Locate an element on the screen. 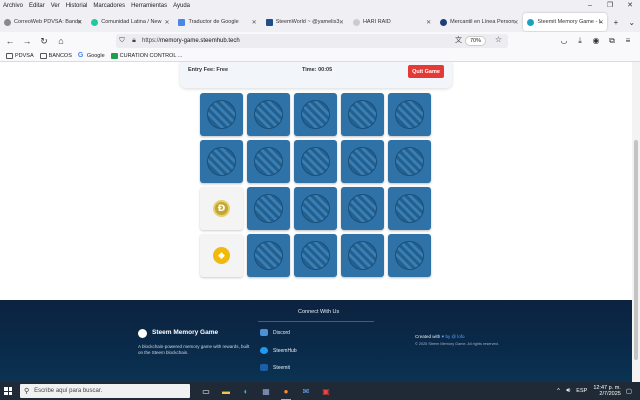  social-link-steemit: Steemit is located at coordinates (275, 367).